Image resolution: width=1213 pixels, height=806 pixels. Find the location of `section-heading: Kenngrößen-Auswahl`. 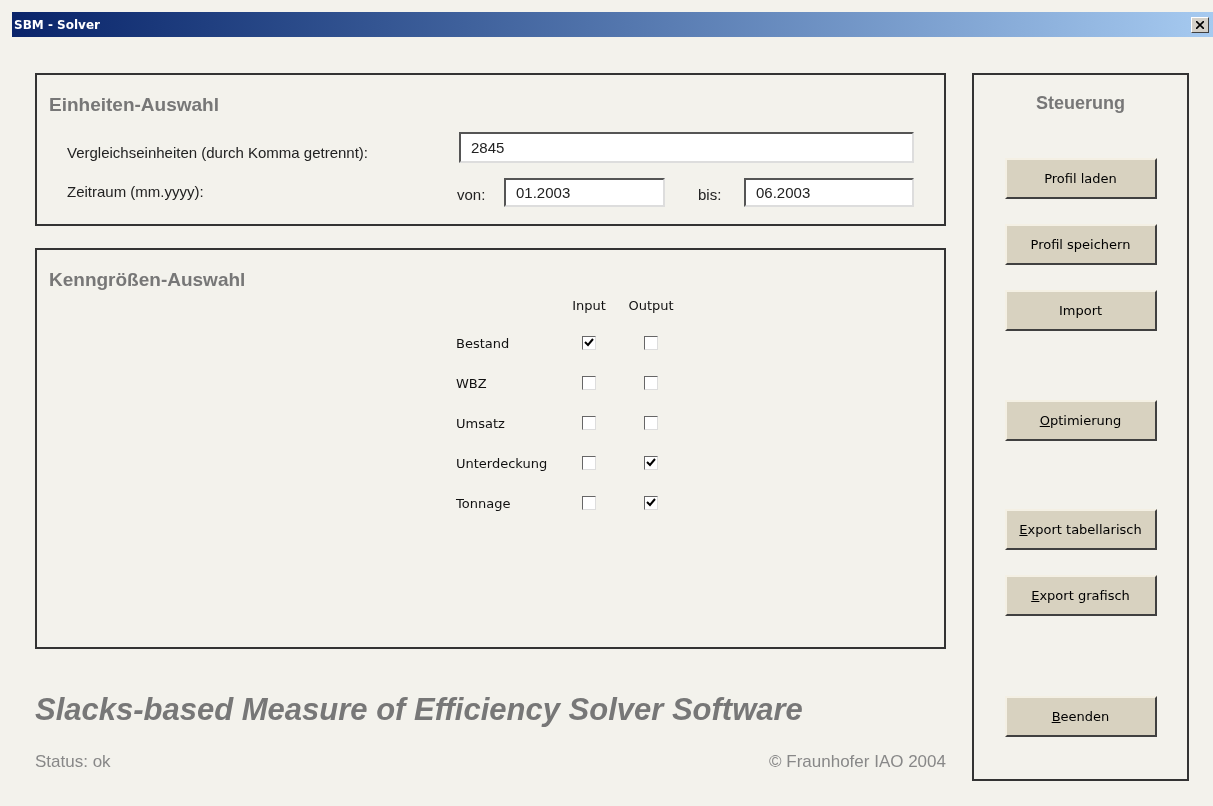

section-heading: Kenngrößen-Auswahl is located at coordinates (148, 280).